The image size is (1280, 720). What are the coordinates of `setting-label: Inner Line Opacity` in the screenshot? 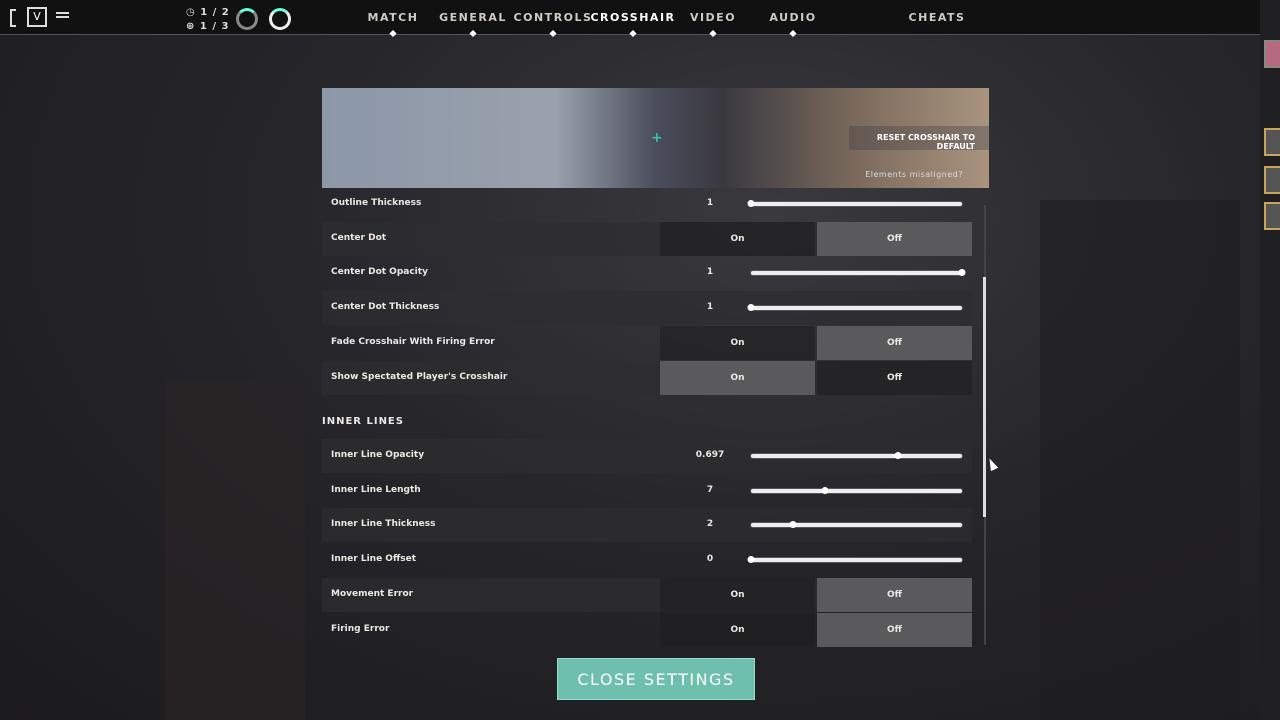 It's located at (378, 455).